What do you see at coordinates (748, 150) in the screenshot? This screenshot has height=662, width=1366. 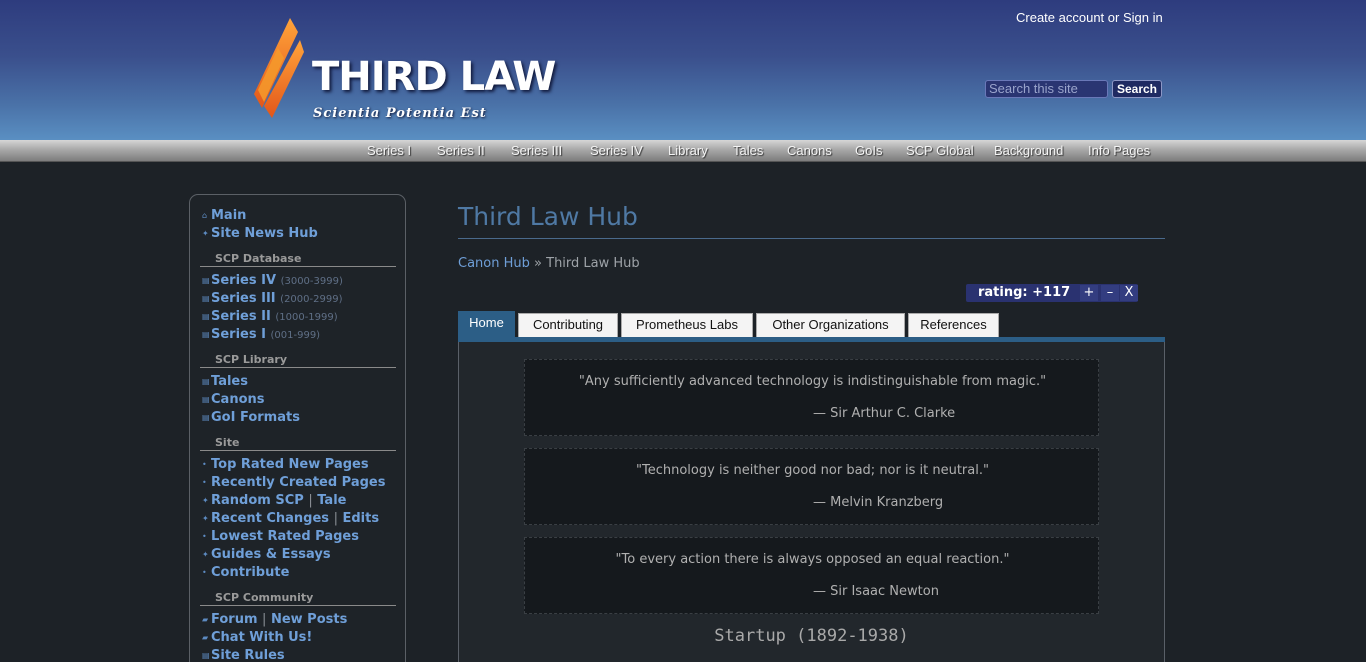 I see `nav-tales: Tales` at bounding box center [748, 150].